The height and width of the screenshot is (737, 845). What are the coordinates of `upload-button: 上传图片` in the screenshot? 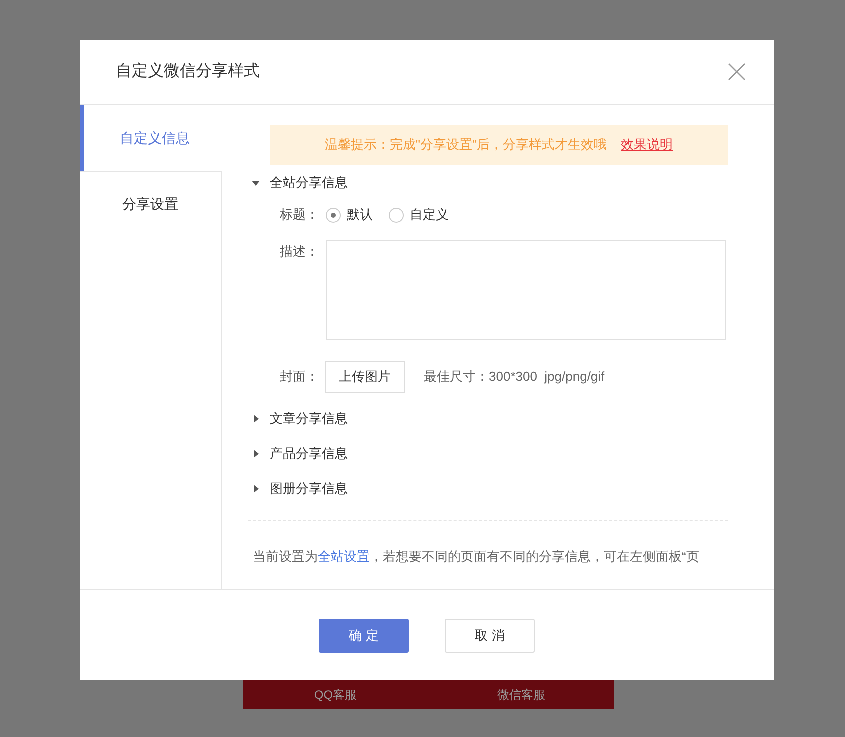 It's located at (365, 377).